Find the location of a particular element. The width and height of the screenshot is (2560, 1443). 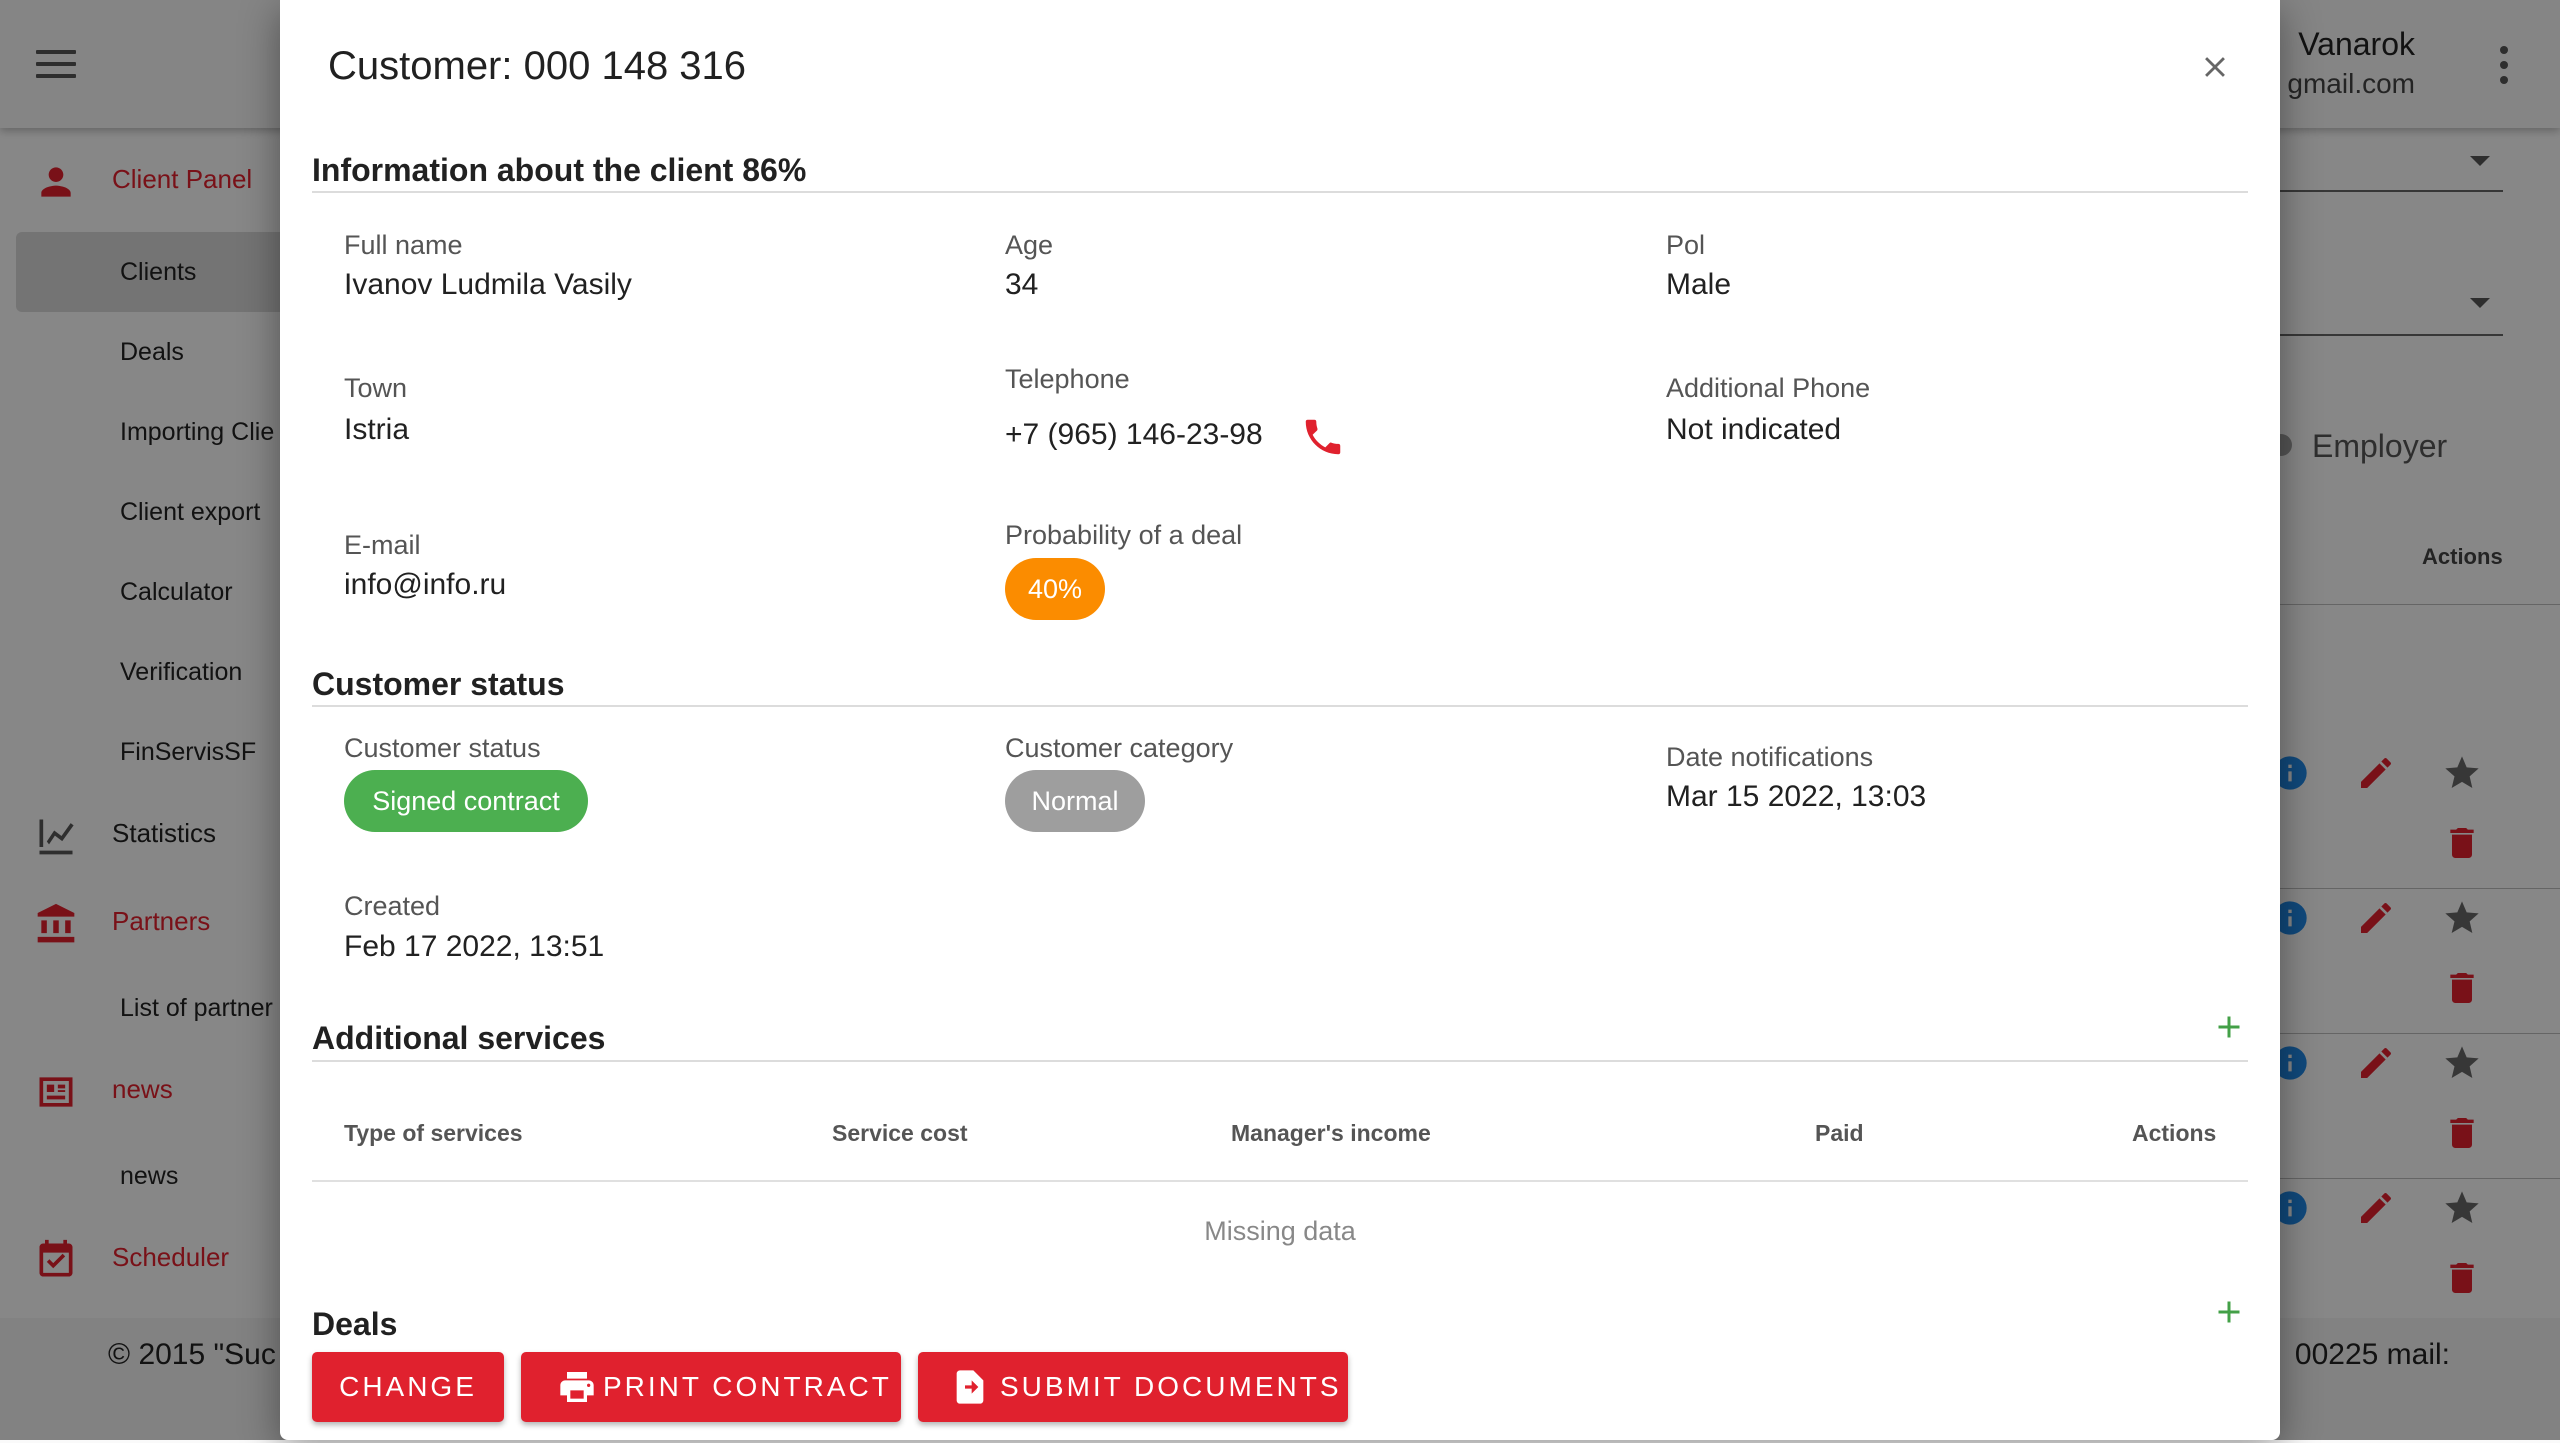

email-label: E-mail is located at coordinates (382, 545).